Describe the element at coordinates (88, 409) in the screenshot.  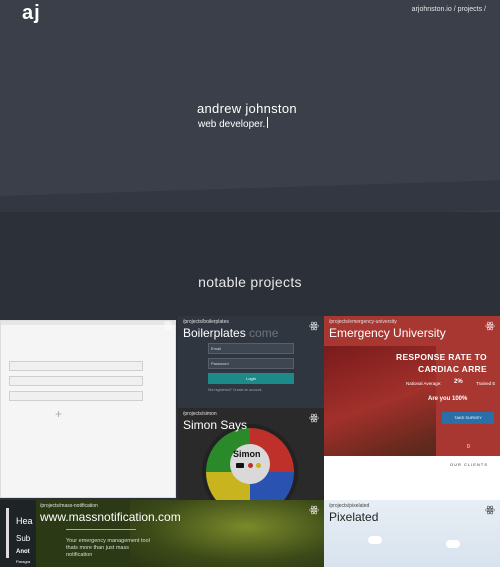
I see `project-tile-form: +` at that location.